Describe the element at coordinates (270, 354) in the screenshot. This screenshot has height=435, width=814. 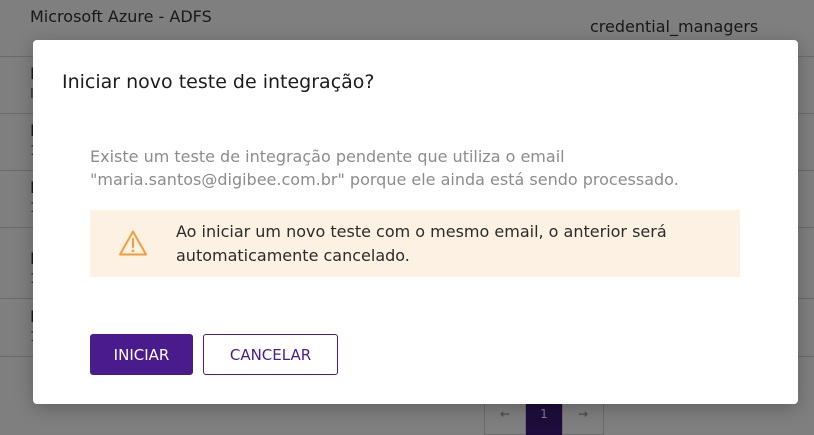
I see `cancel-button: CANCELAR` at that location.